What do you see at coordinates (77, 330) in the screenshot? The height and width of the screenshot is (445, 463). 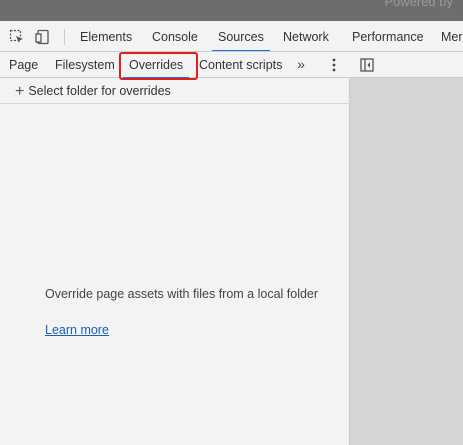 I see `learn-more-link: Learn more` at bounding box center [77, 330].